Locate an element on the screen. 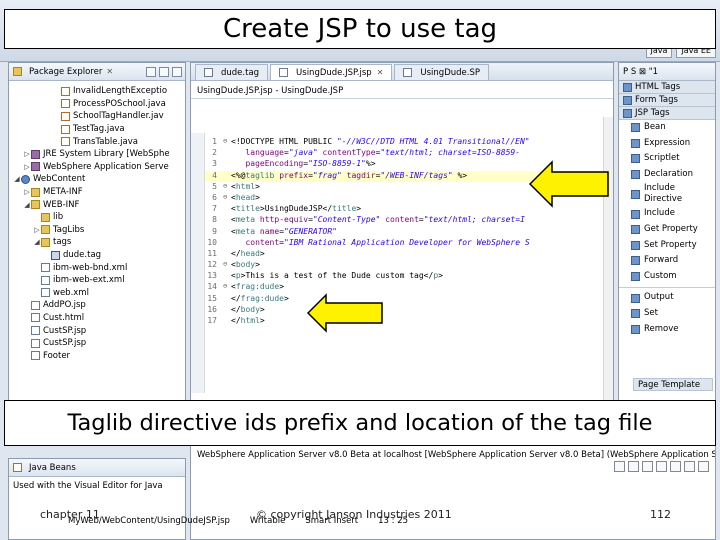 The height and width of the screenshot is (540, 720). palette-item: Forward is located at coordinates (667, 261).